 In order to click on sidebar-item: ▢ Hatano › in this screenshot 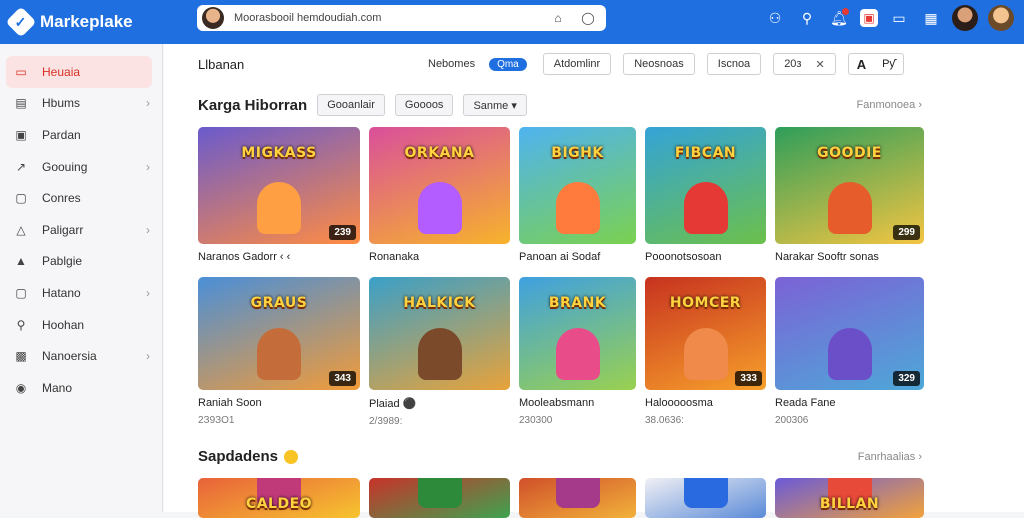, I will do `click(79, 293)`.